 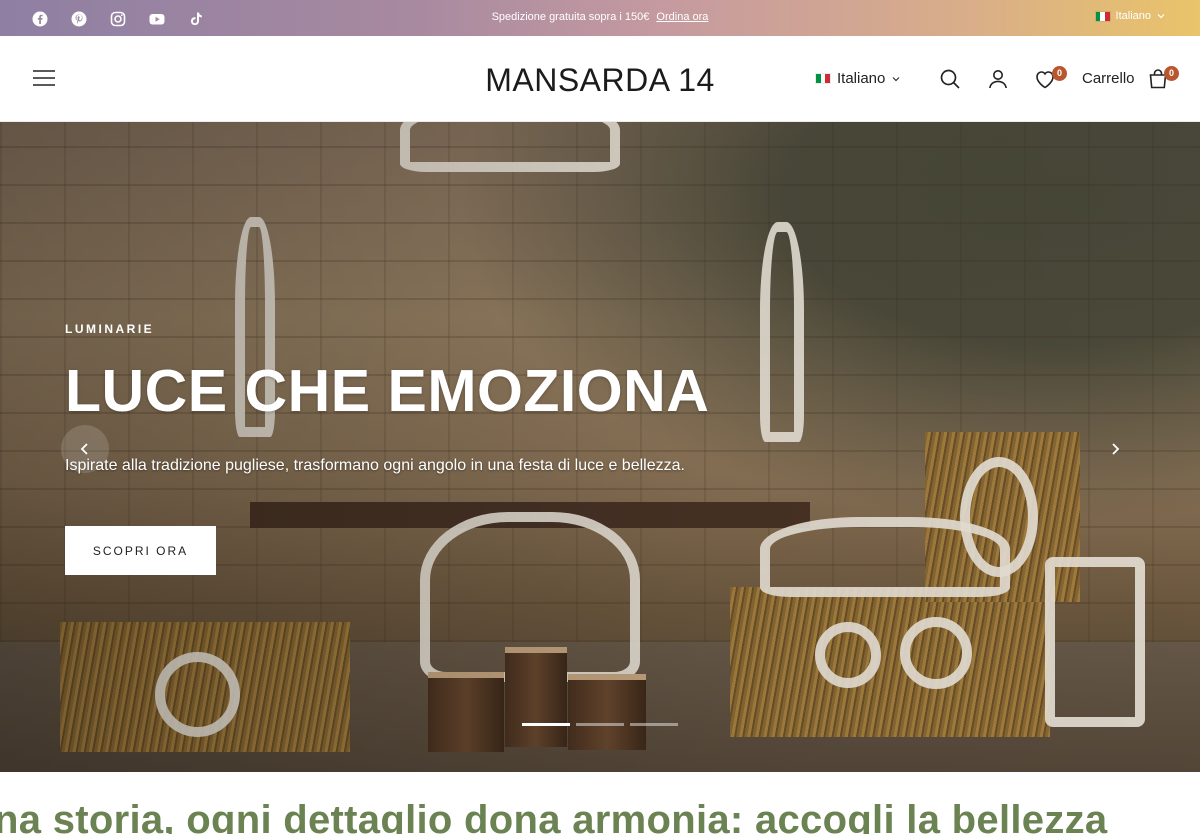 I want to click on topbar-language-selector: Italiano, so click(x=1130, y=16).